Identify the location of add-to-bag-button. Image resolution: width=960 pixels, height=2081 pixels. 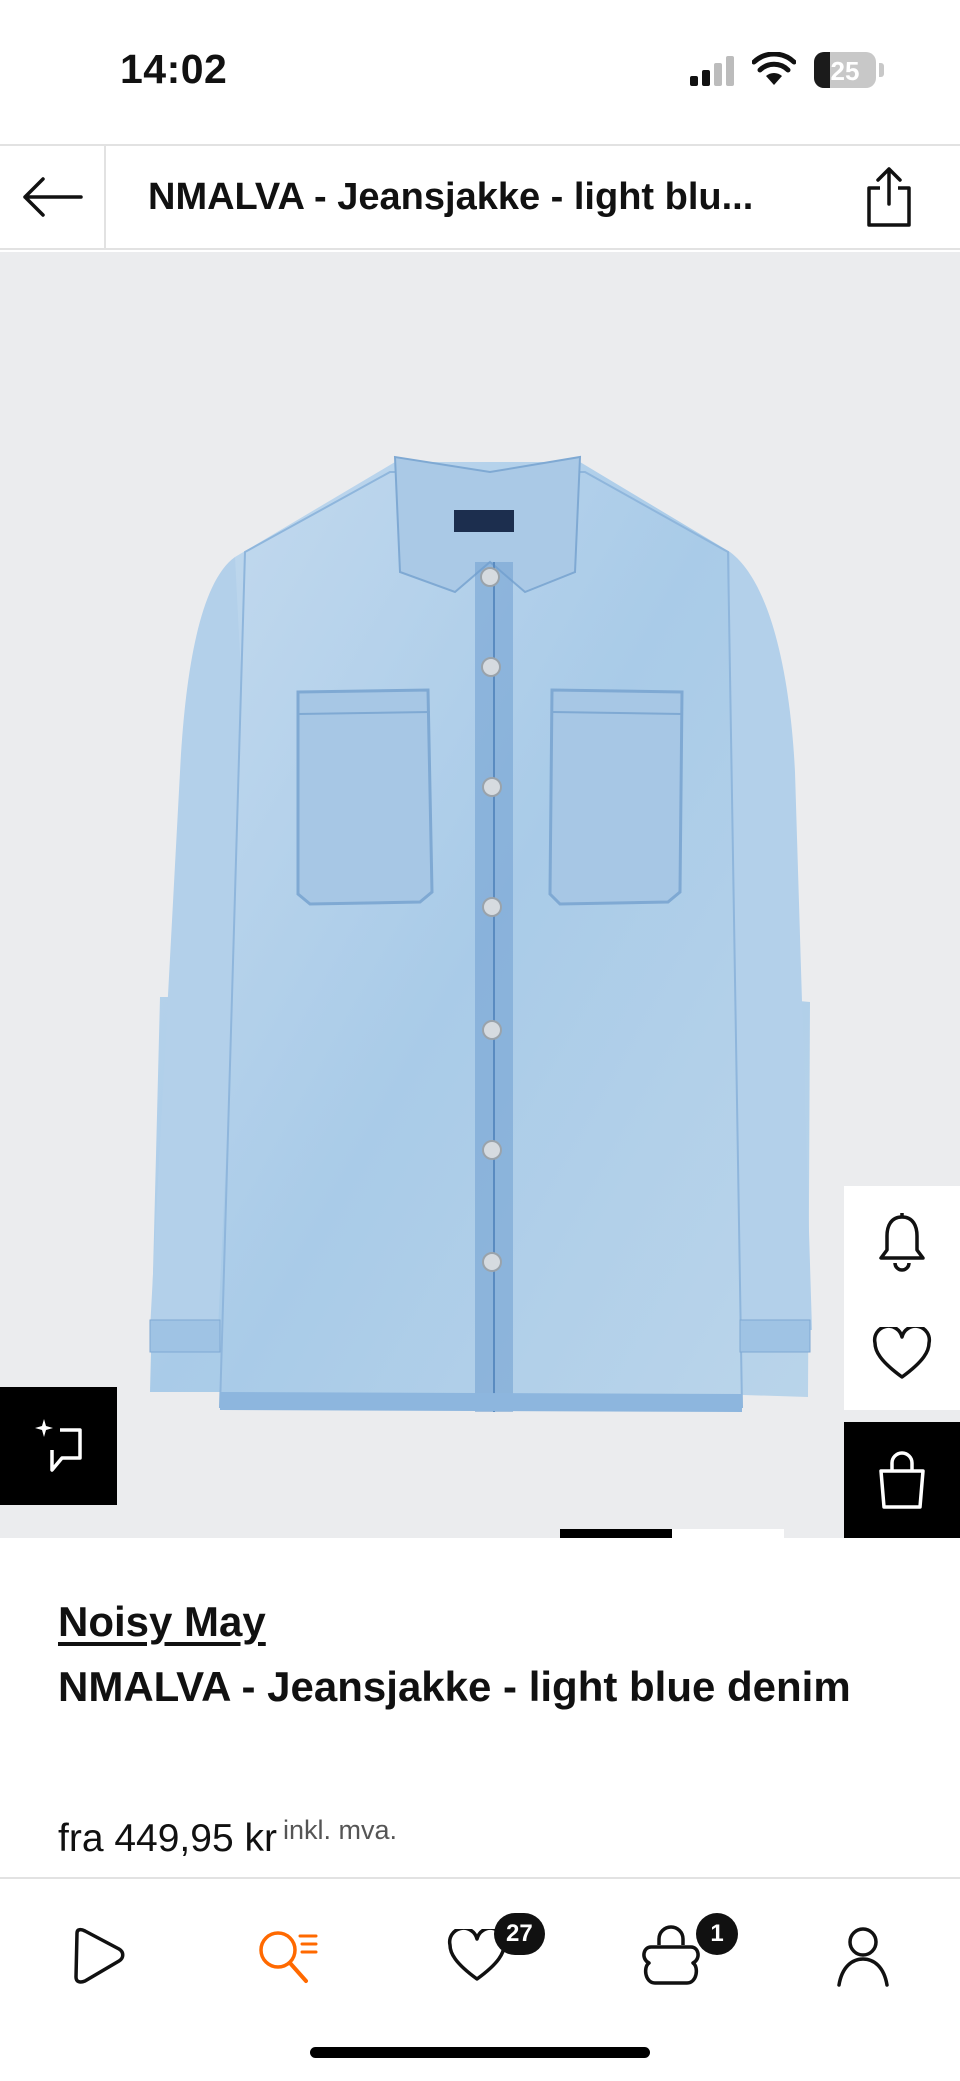
(902, 1480).